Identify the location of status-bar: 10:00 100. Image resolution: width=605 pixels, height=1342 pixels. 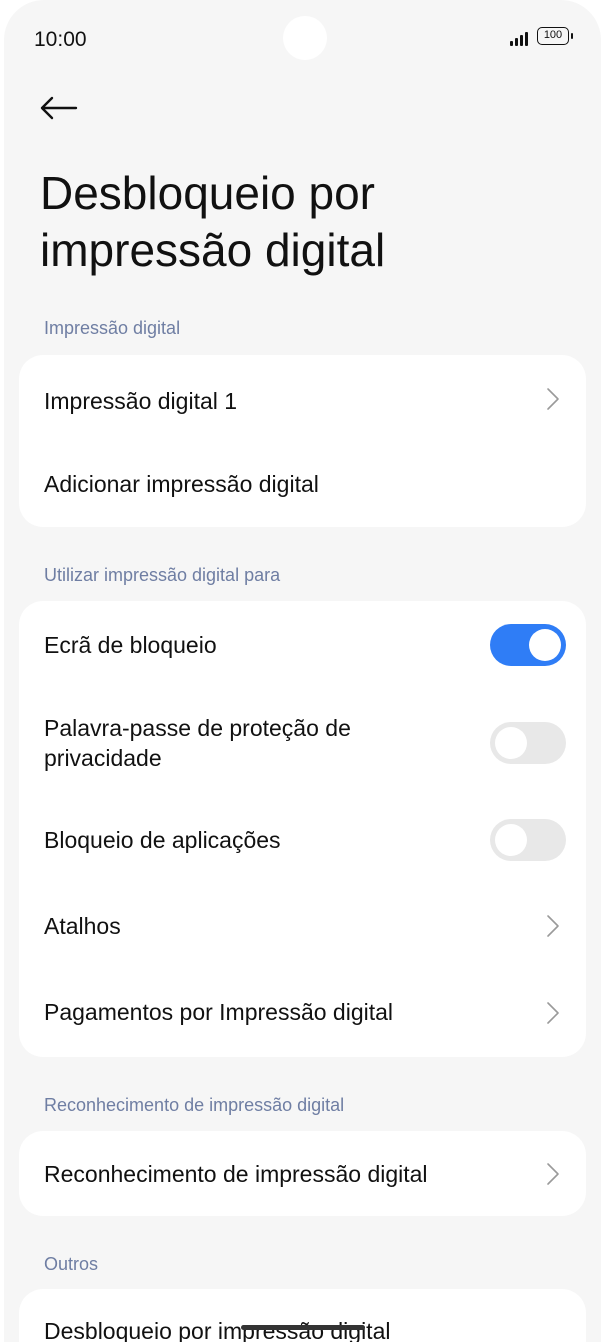
(302, 40).